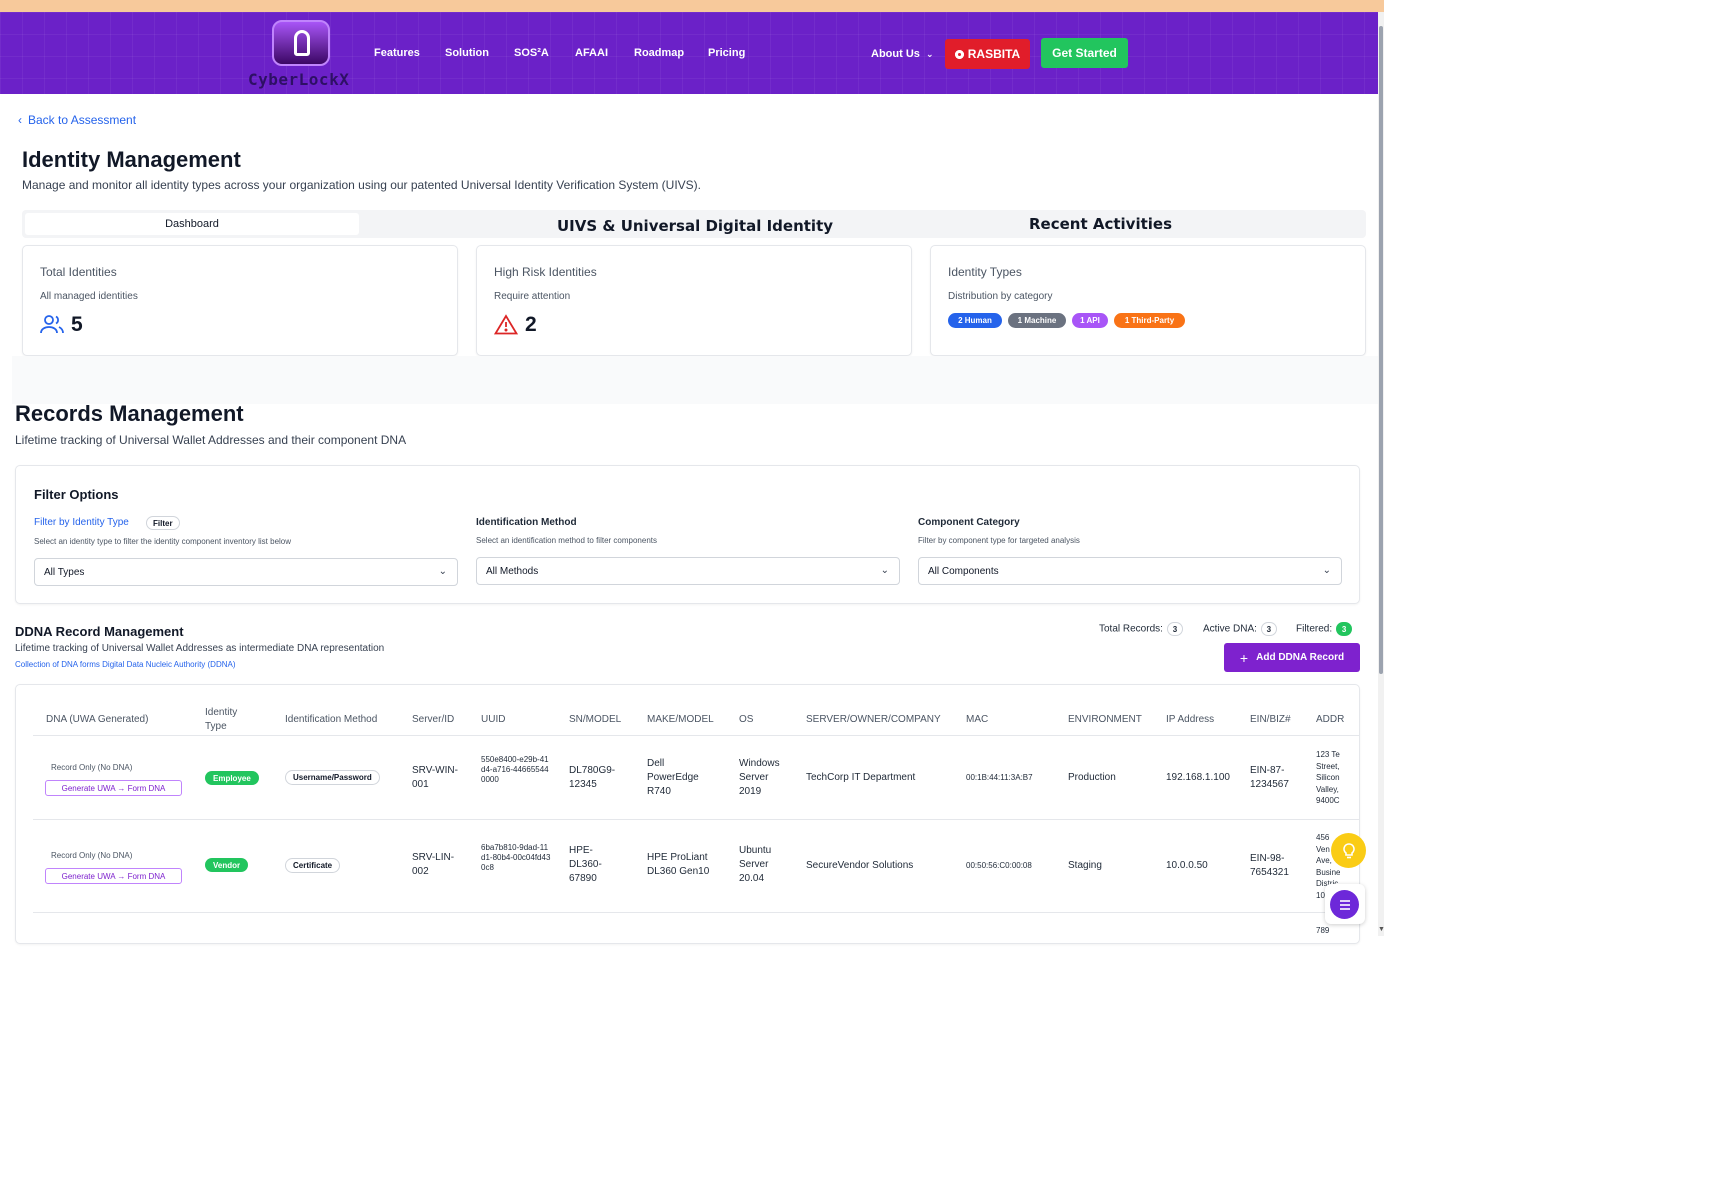 The height and width of the screenshot is (1179, 1732). Describe the element at coordinates (688, 571) in the screenshot. I see `identification-method-select: All Methods ⌄` at that location.